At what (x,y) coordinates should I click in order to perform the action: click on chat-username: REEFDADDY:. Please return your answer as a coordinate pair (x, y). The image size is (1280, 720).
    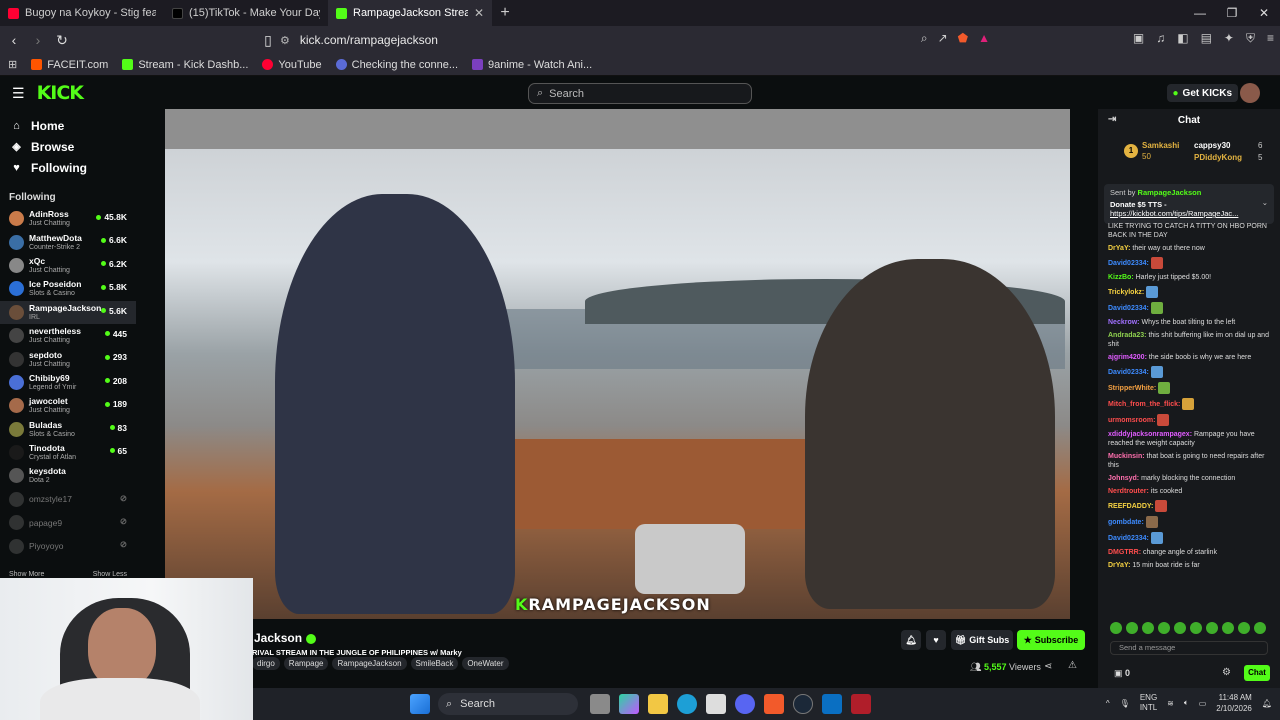
    Looking at the image, I should click on (1130, 506).